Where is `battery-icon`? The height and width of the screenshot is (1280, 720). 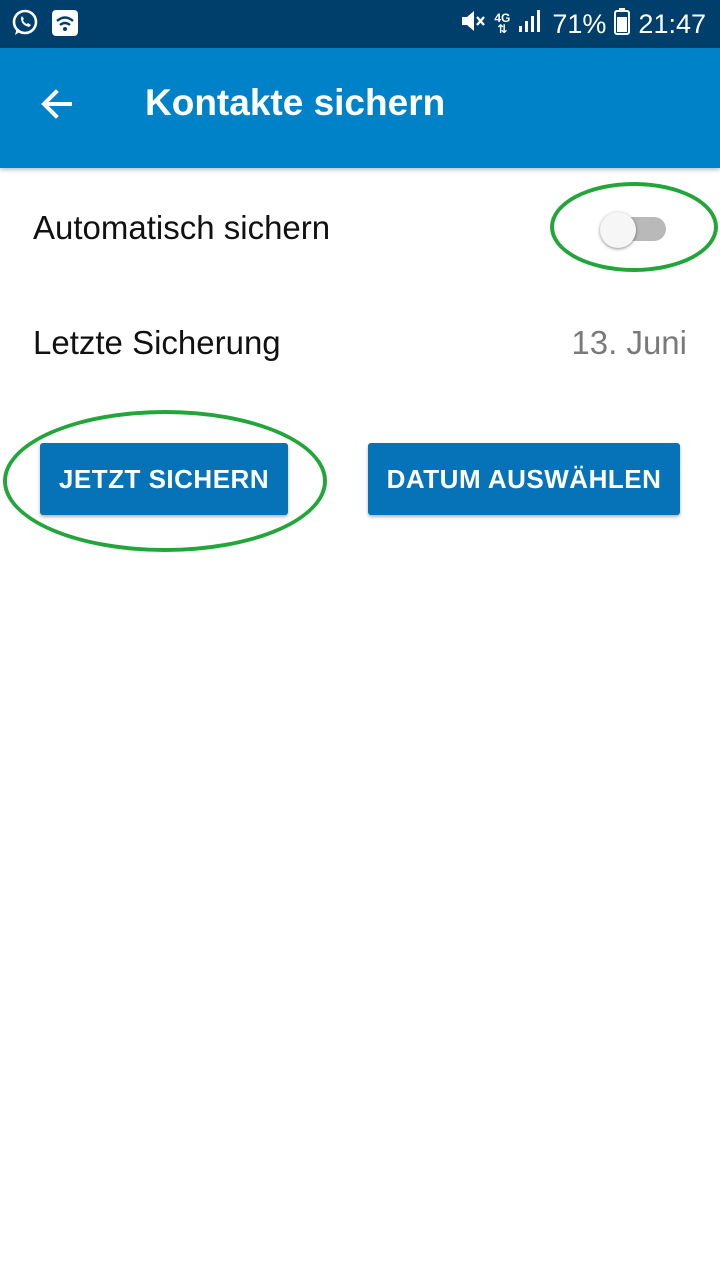
battery-icon is located at coordinates (622, 24).